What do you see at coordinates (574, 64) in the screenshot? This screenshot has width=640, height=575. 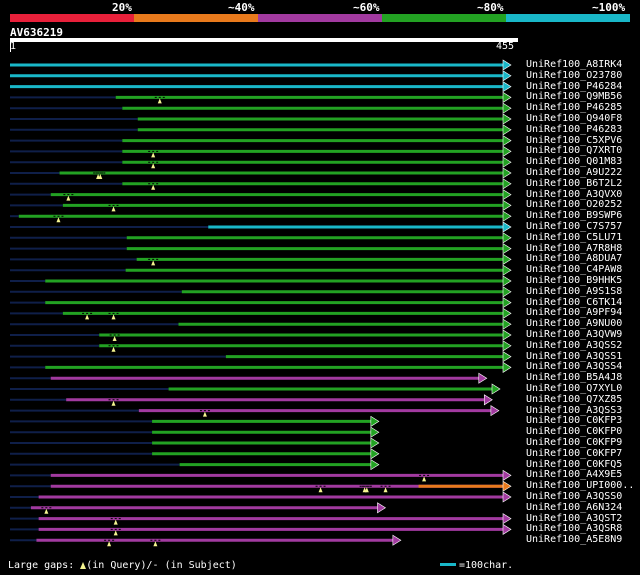 I see `hit-label: UniRef100_A8IRK4` at bounding box center [574, 64].